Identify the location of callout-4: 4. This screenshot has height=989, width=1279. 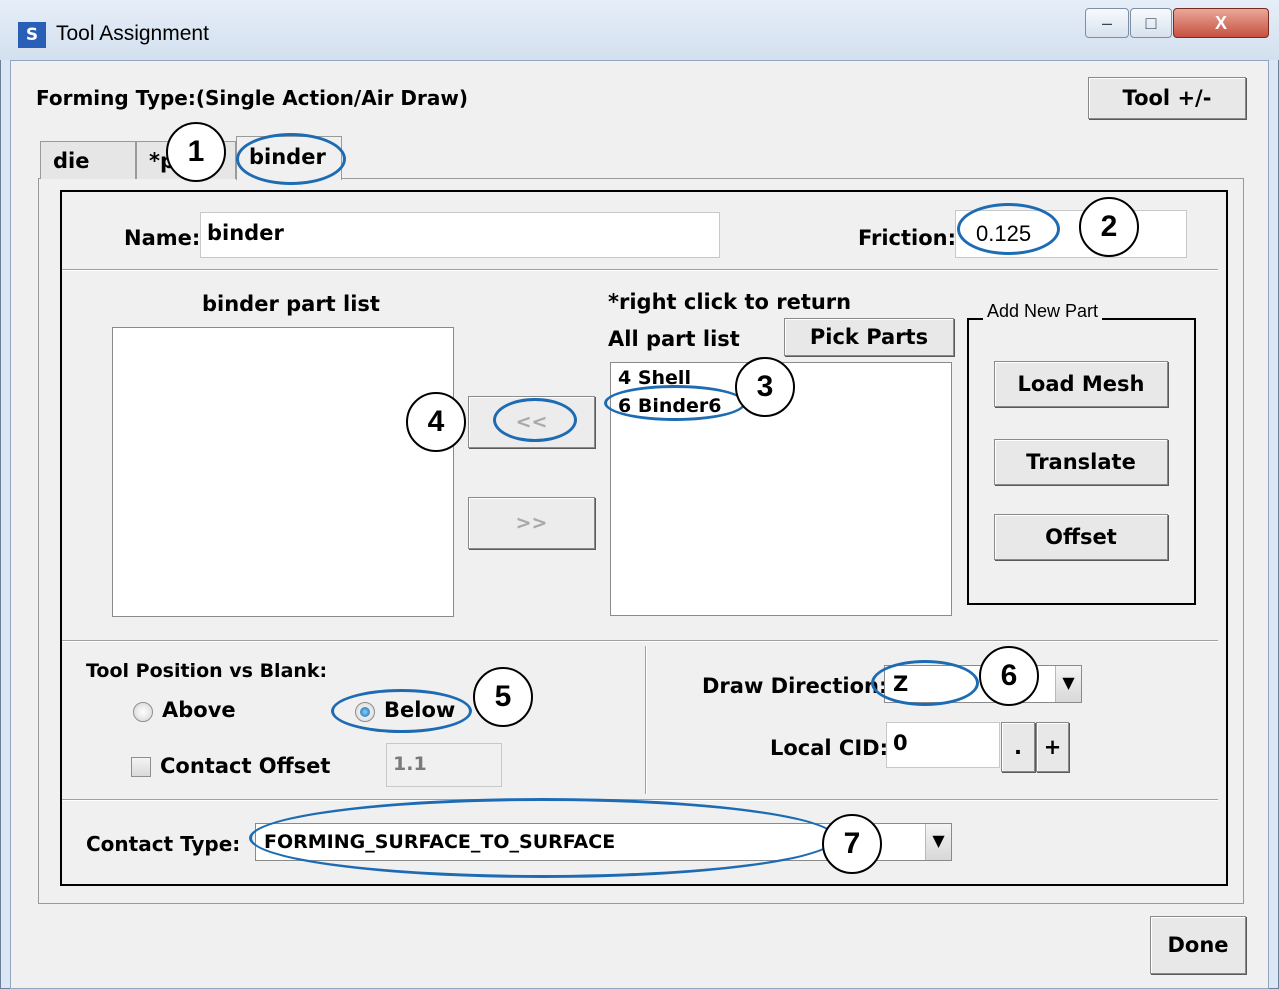
(436, 422).